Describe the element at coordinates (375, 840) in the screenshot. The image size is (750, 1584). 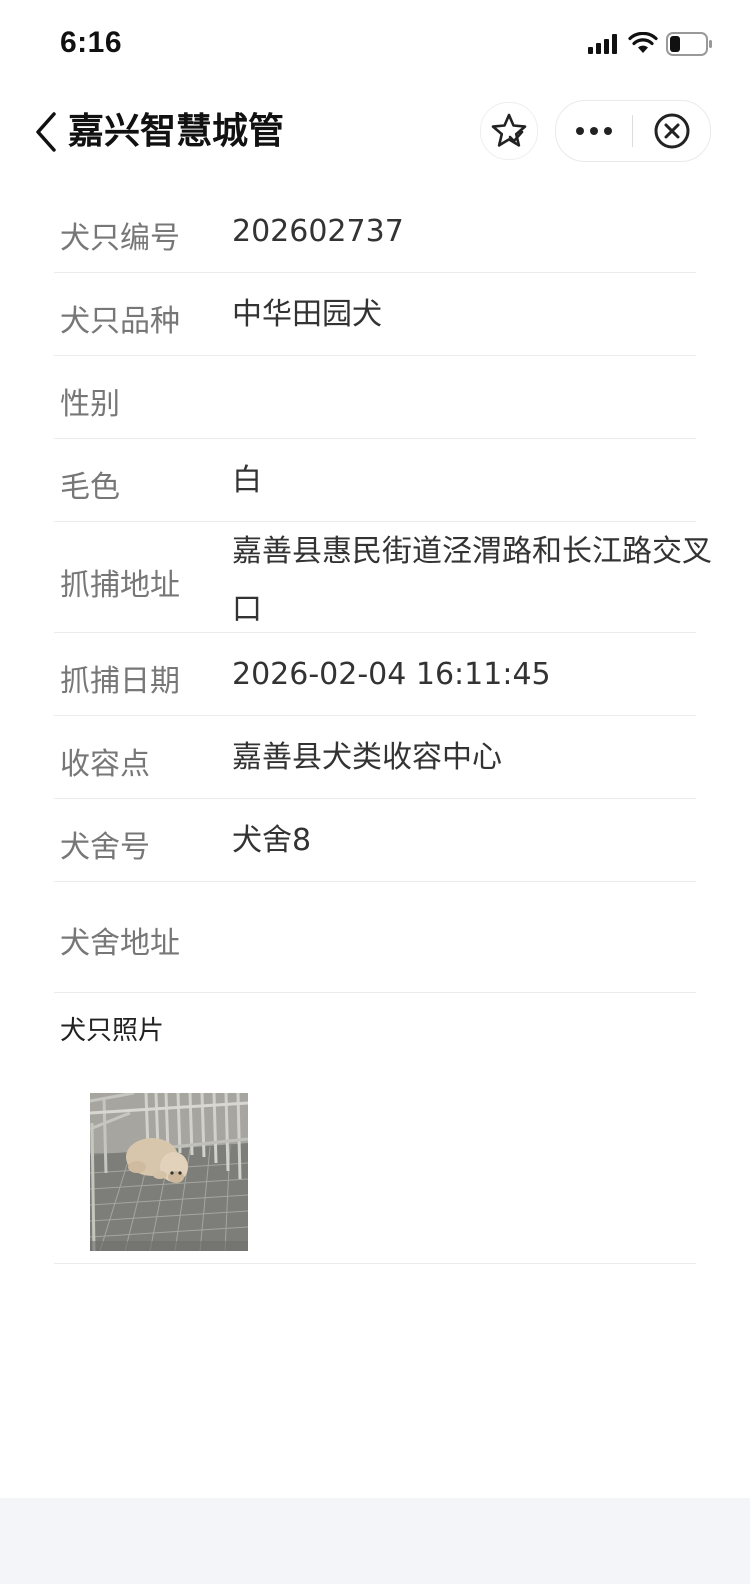
I see `info-row-kennel-number: 犬舍号 犬舍8` at that location.